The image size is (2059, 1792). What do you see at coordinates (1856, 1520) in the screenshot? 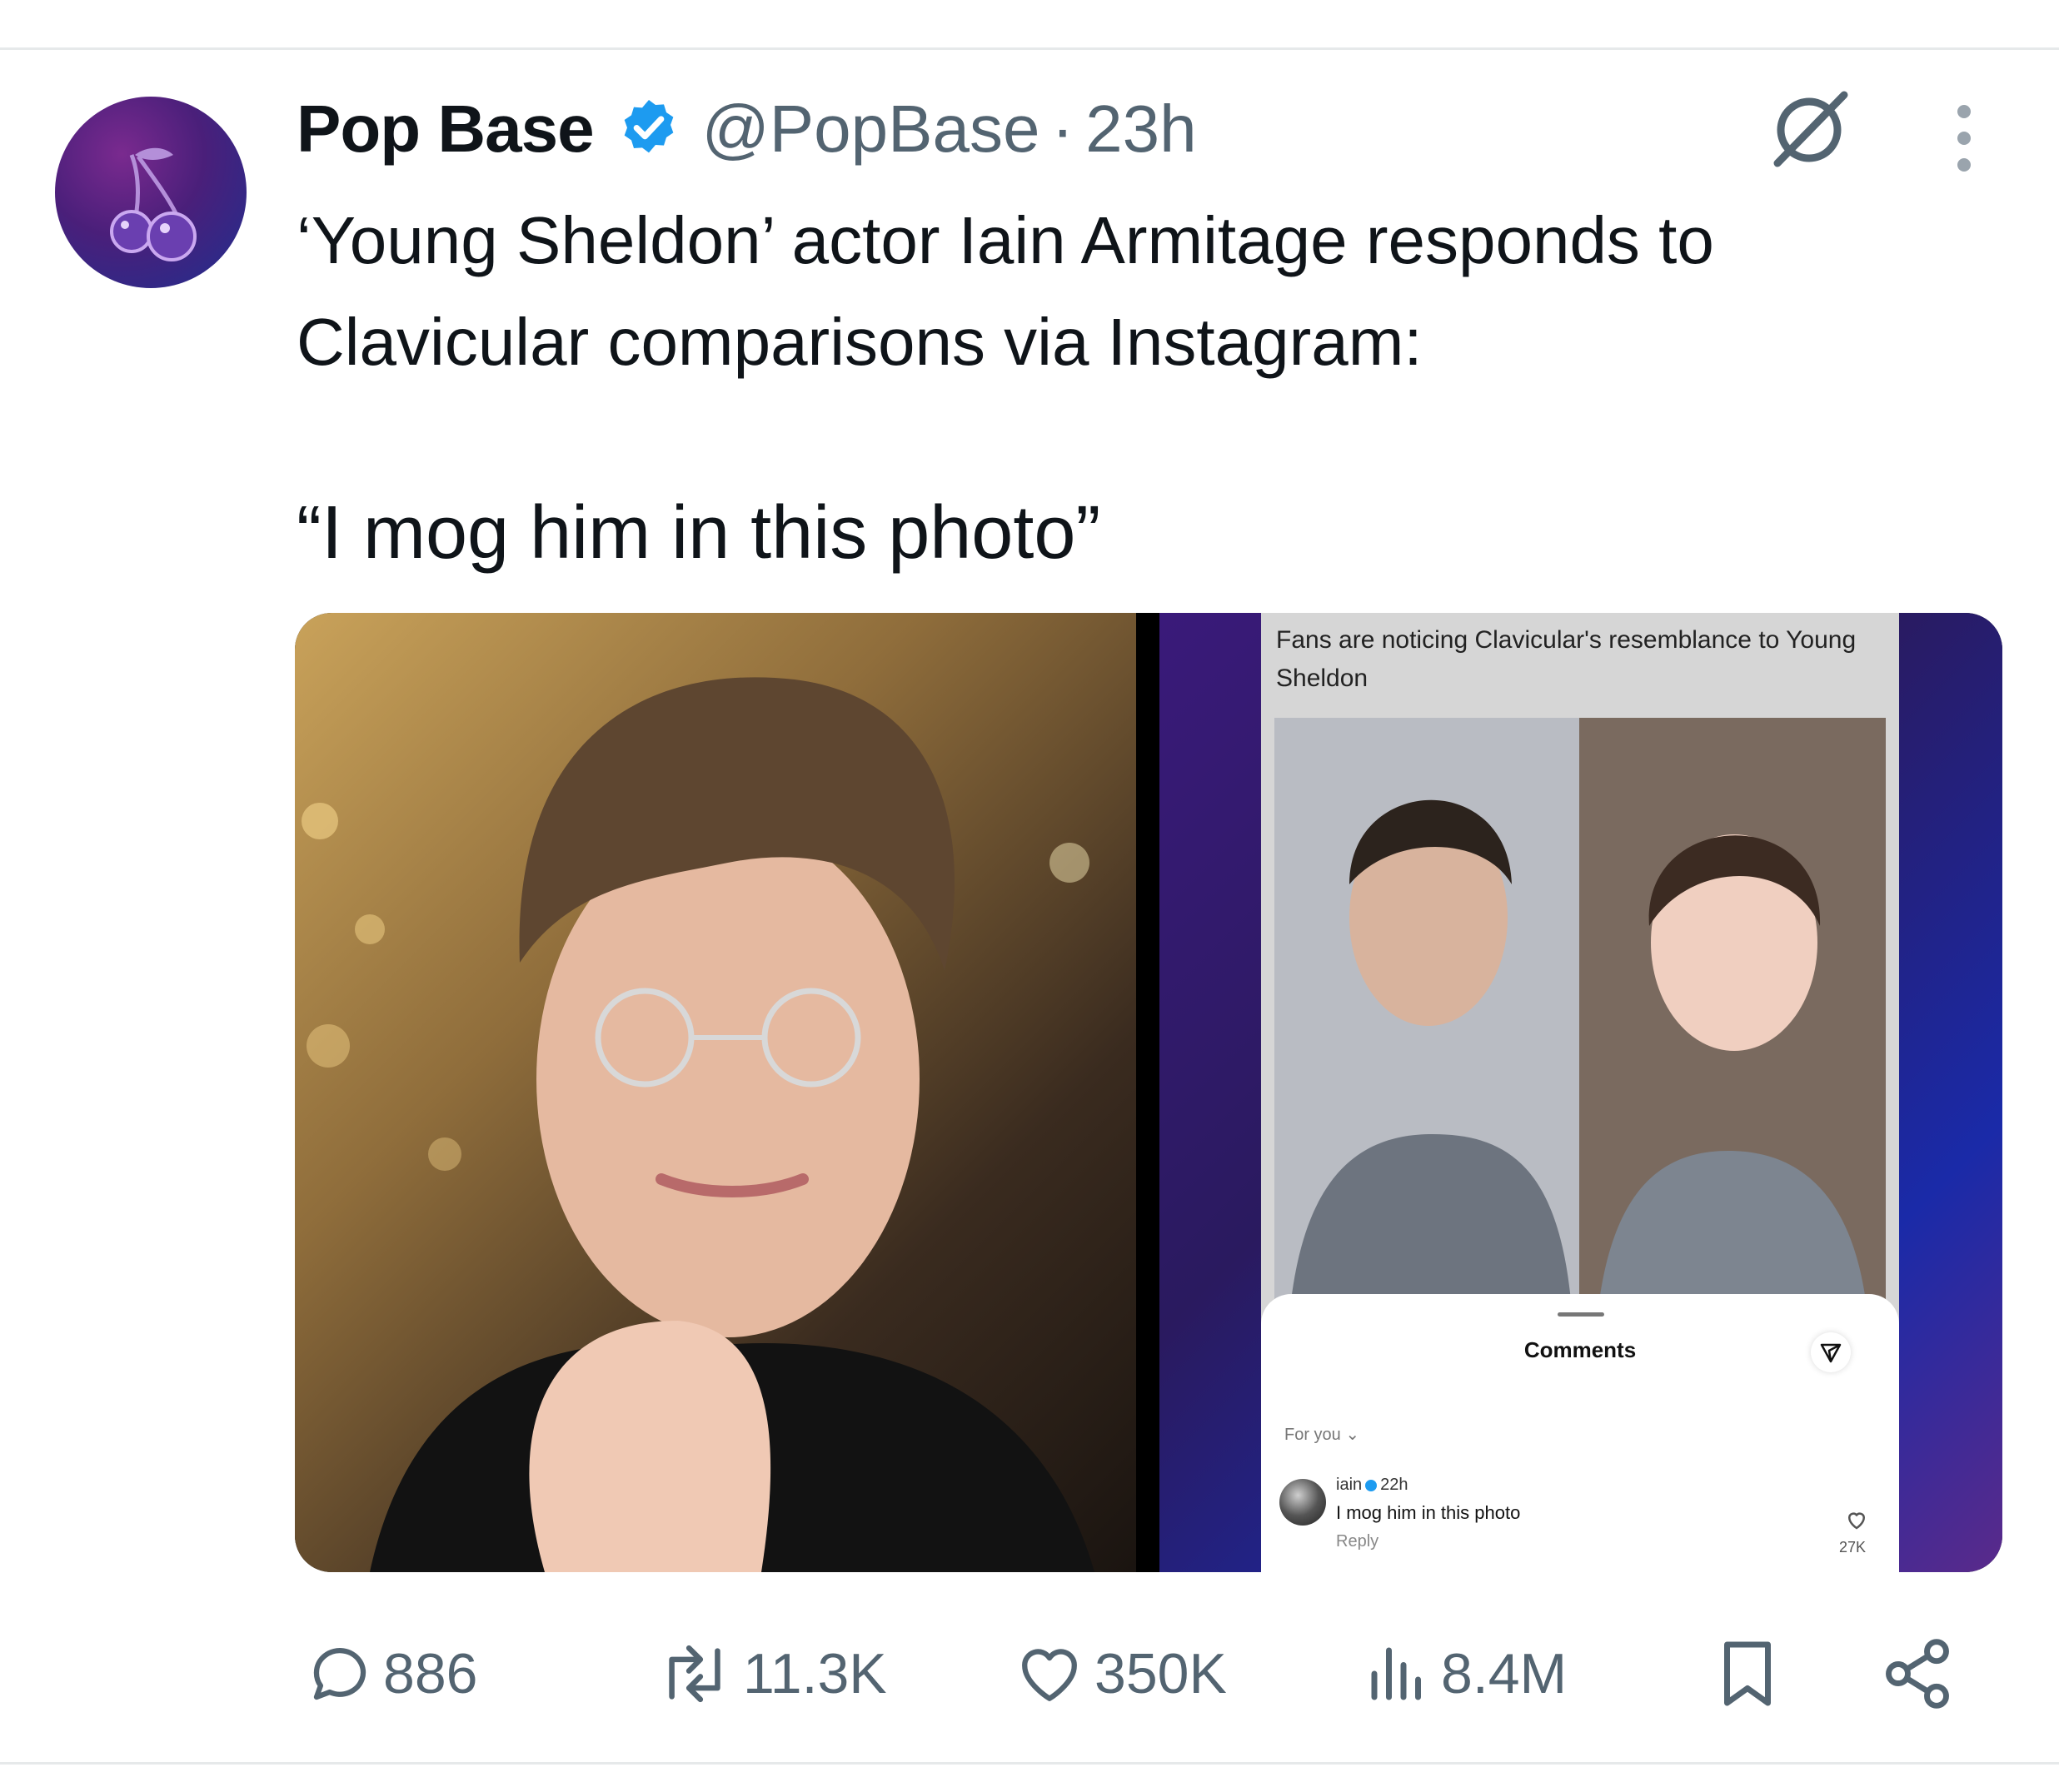
I see `comment-heart-icon` at bounding box center [1856, 1520].